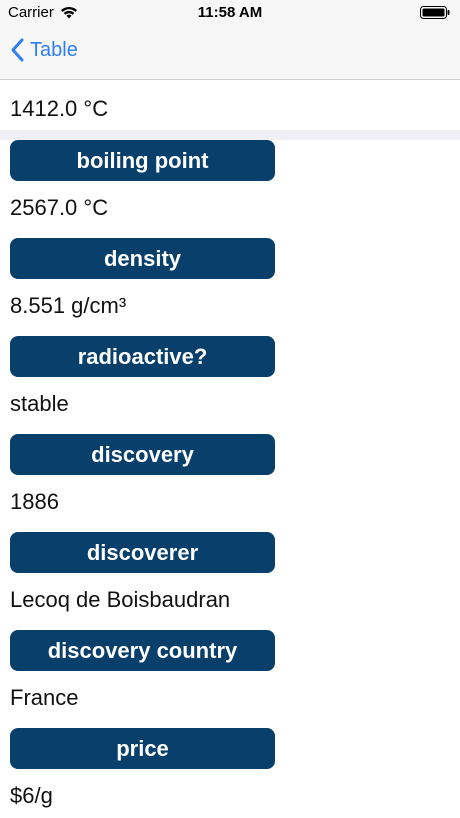 This screenshot has height=818, width=460. What do you see at coordinates (59, 108) in the screenshot?
I see `property-value: 1412.0 °C` at bounding box center [59, 108].